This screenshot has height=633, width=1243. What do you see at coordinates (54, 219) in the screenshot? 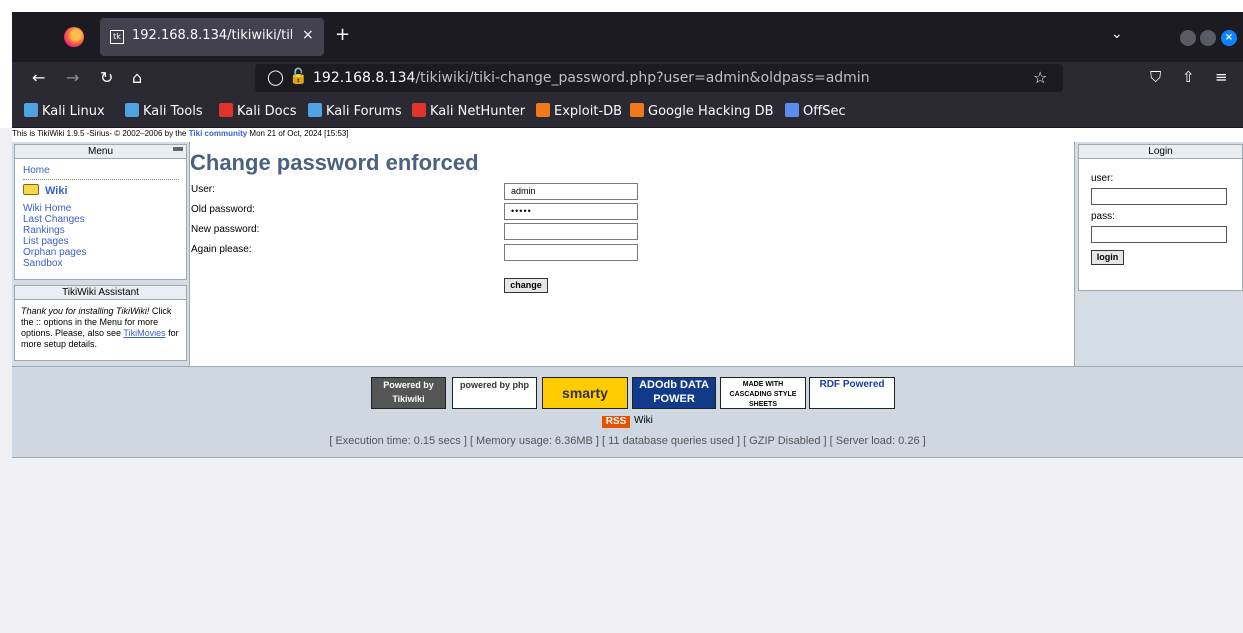
I see `menu-item-last-changes: Last Changes` at bounding box center [54, 219].